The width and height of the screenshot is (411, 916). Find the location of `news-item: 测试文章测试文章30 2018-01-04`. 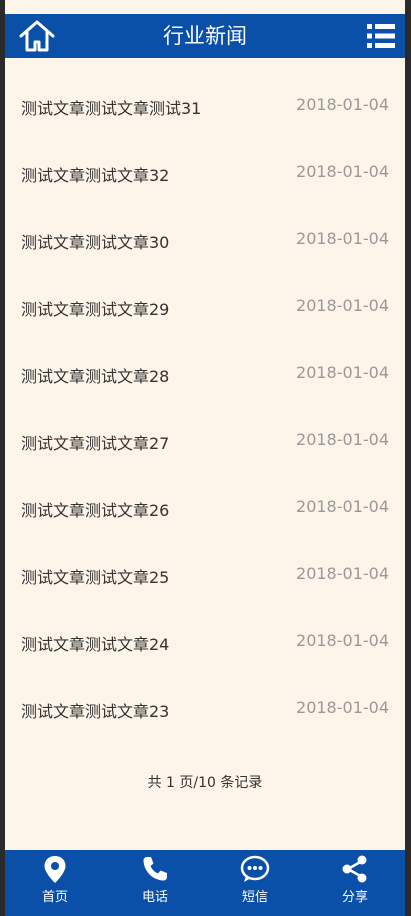

news-item: 测试文章测试文章30 2018-01-04 is located at coordinates (205, 242).